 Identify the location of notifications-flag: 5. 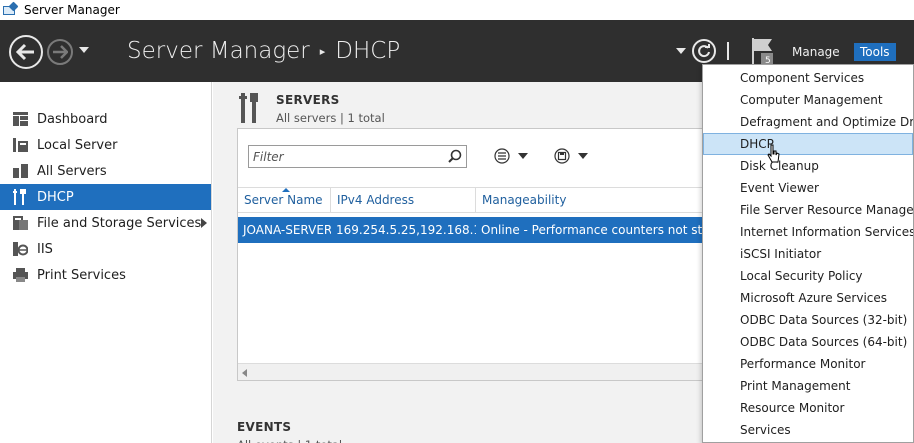
(765, 51).